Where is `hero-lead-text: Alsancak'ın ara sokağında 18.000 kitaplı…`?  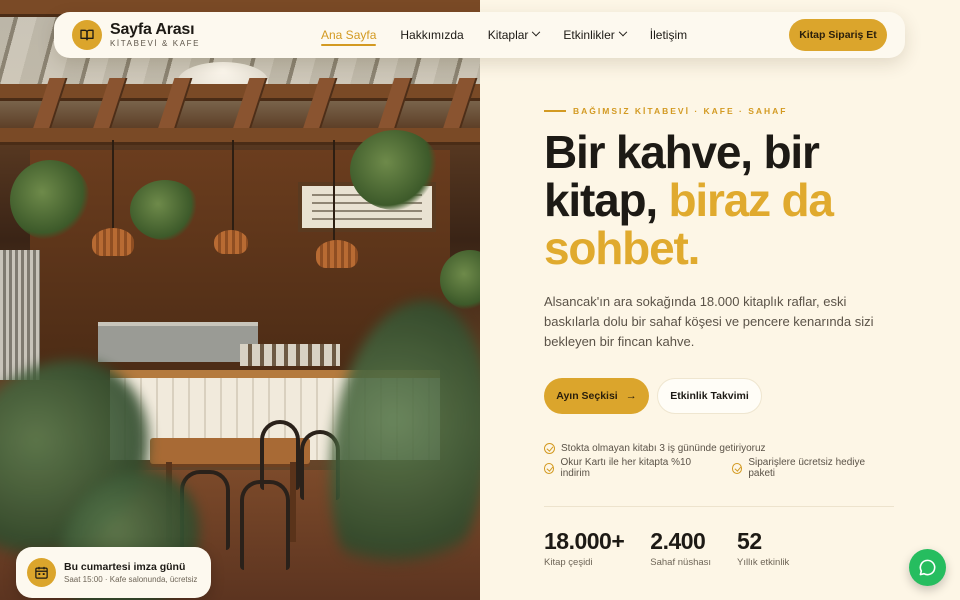
hero-lead-text: Alsancak'ın ara sokağında 18.000 kitaplı… is located at coordinates (709, 321).